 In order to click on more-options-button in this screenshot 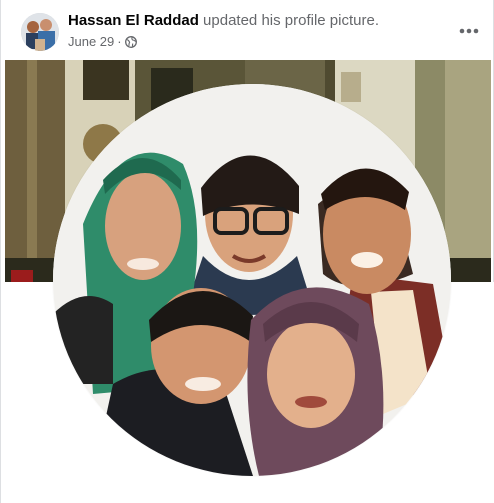, I will do `click(469, 31)`.